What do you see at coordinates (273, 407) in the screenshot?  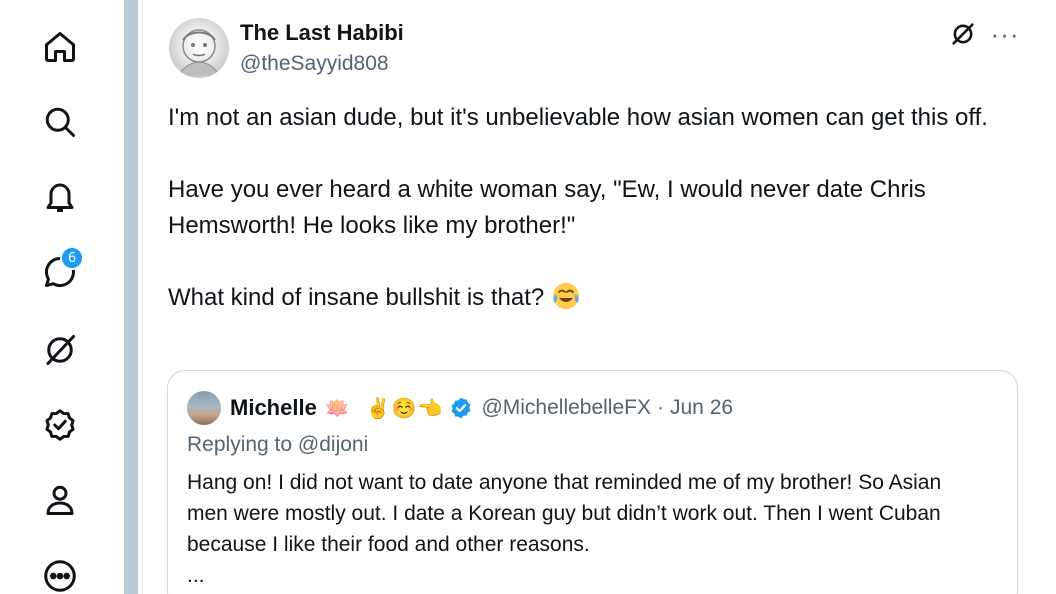 I see `quote-author-name: Michelle` at bounding box center [273, 407].